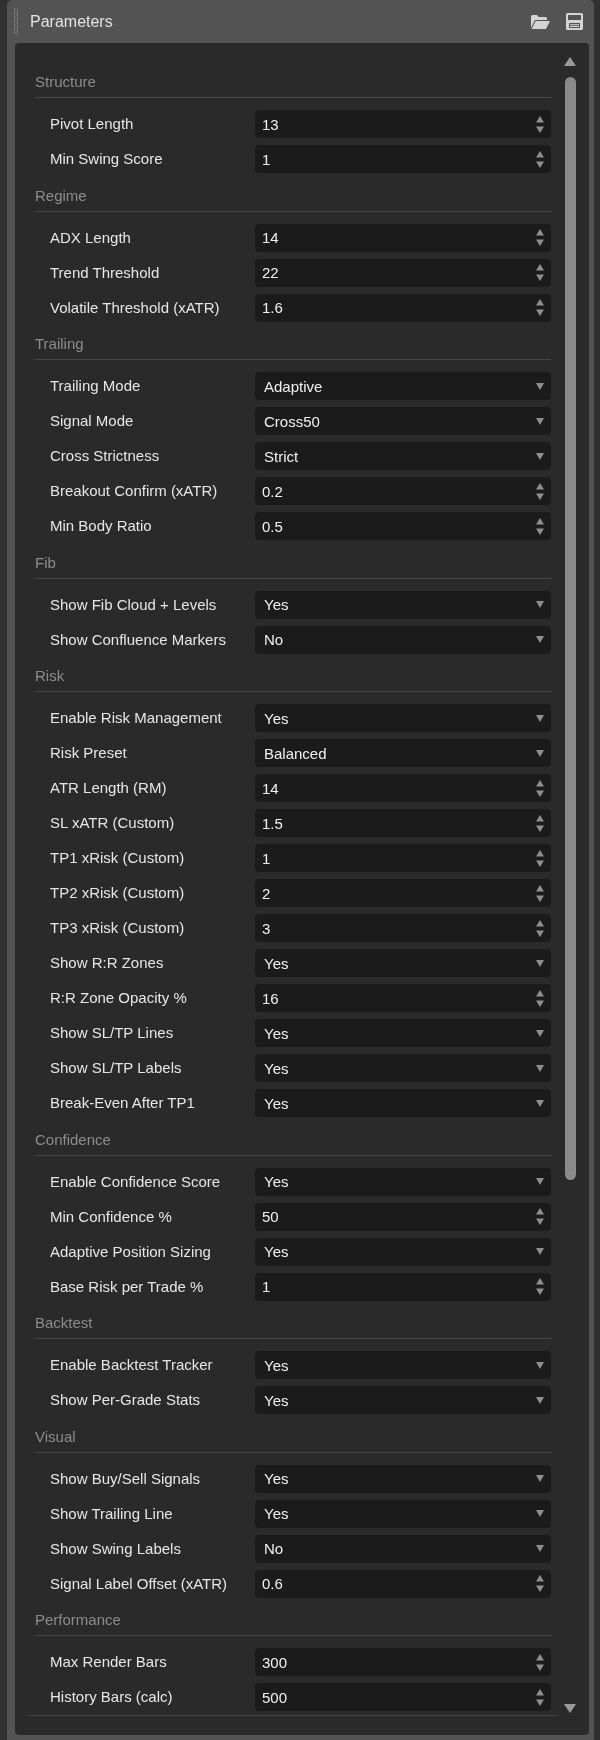 The height and width of the screenshot is (1740, 600). What do you see at coordinates (101, 526) in the screenshot?
I see `field-label: Min Body Ratio` at bounding box center [101, 526].